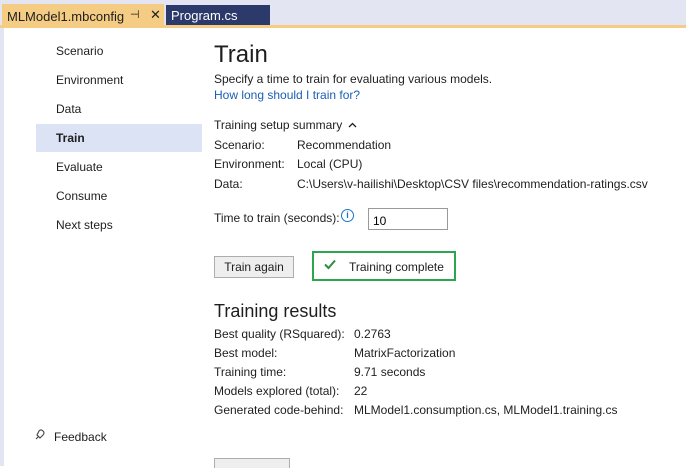 The width and height of the screenshot is (686, 468). Describe the element at coordinates (361, 391) in the screenshot. I see `result-value-models-explored: 22` at that location.